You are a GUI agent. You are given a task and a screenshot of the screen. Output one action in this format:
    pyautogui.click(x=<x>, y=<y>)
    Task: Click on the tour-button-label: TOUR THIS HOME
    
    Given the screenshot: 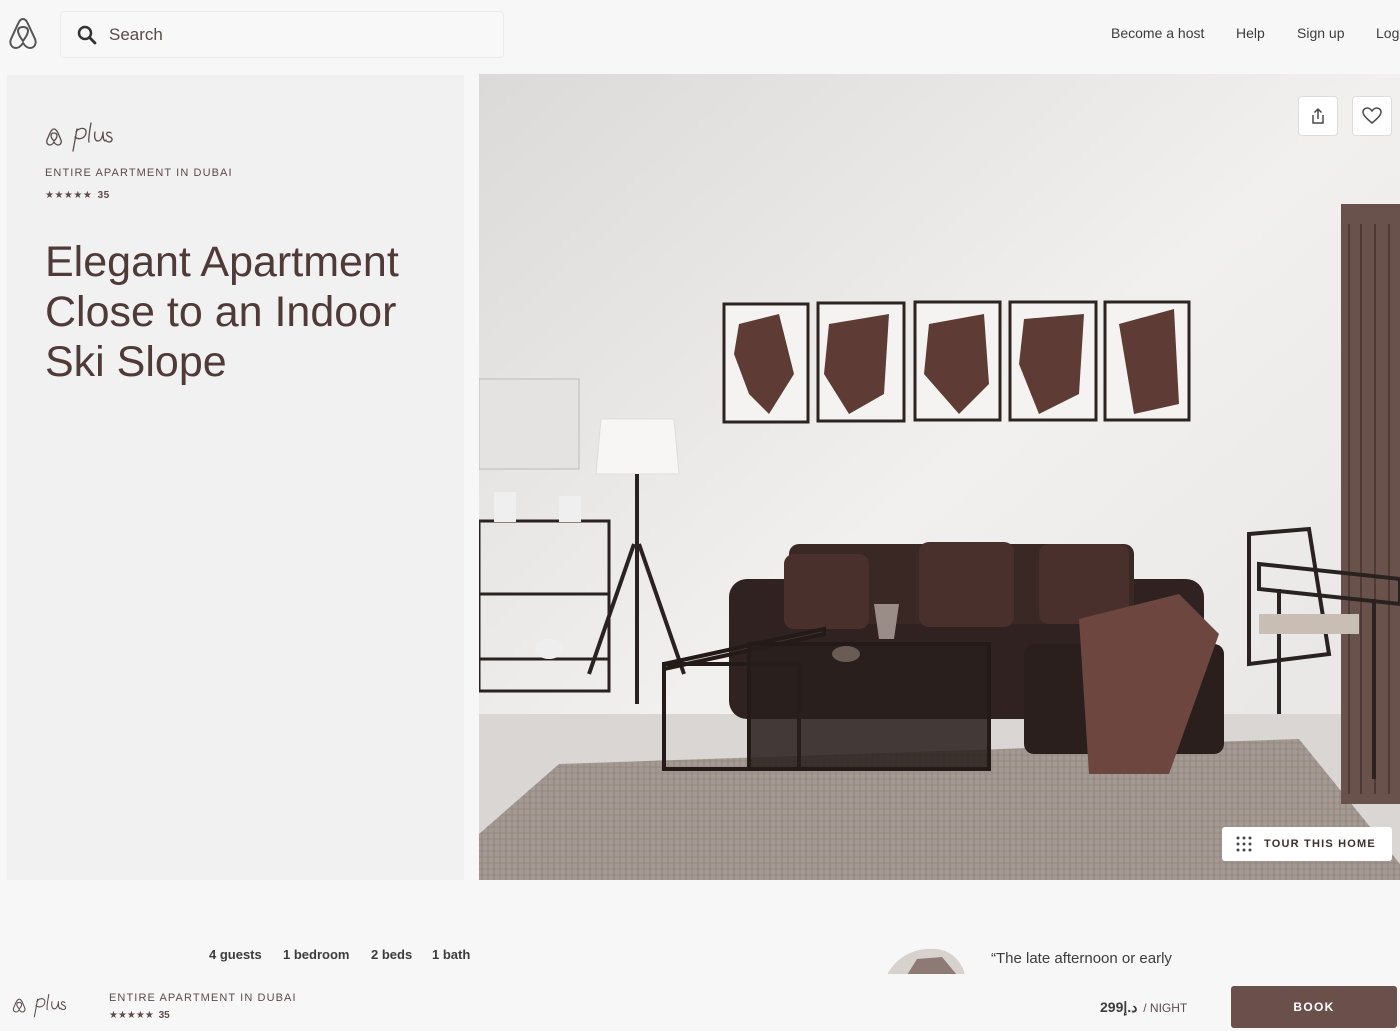 What is the action you would take?
    pyautogui.click(x=1320, y=844)
    